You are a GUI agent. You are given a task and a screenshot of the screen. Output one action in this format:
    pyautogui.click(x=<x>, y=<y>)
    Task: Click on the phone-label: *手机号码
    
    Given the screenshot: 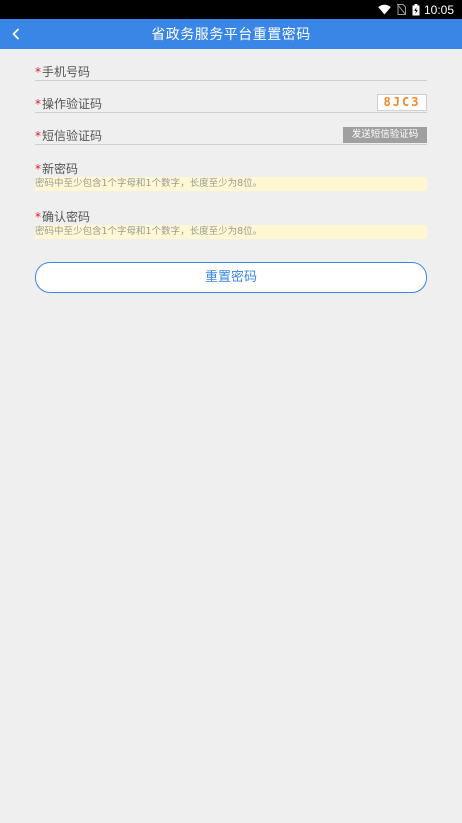 What is the action you would take?
    pyautogui.click(x=63, y=72)
    